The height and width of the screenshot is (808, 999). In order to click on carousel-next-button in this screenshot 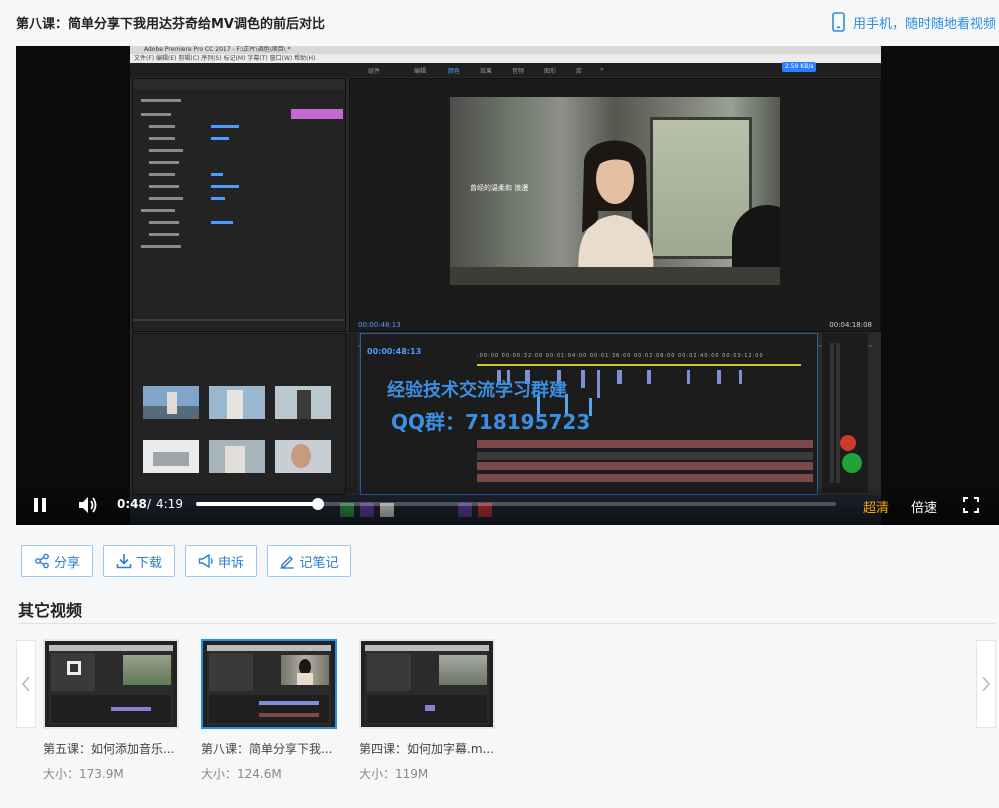, I will do `click(986, 684)`.